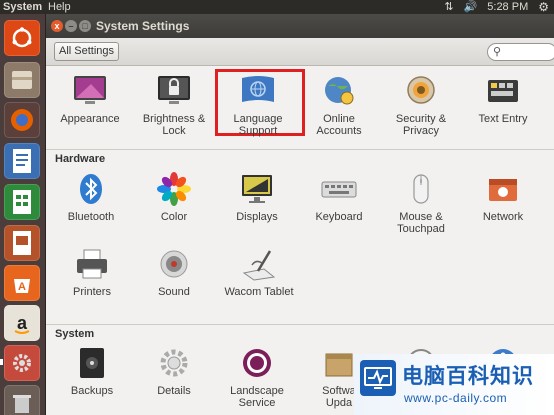 The width and height of the screenshot is (554, 415). I want to click on settings-item-text-entry: Text Entry, so click(503, 99).